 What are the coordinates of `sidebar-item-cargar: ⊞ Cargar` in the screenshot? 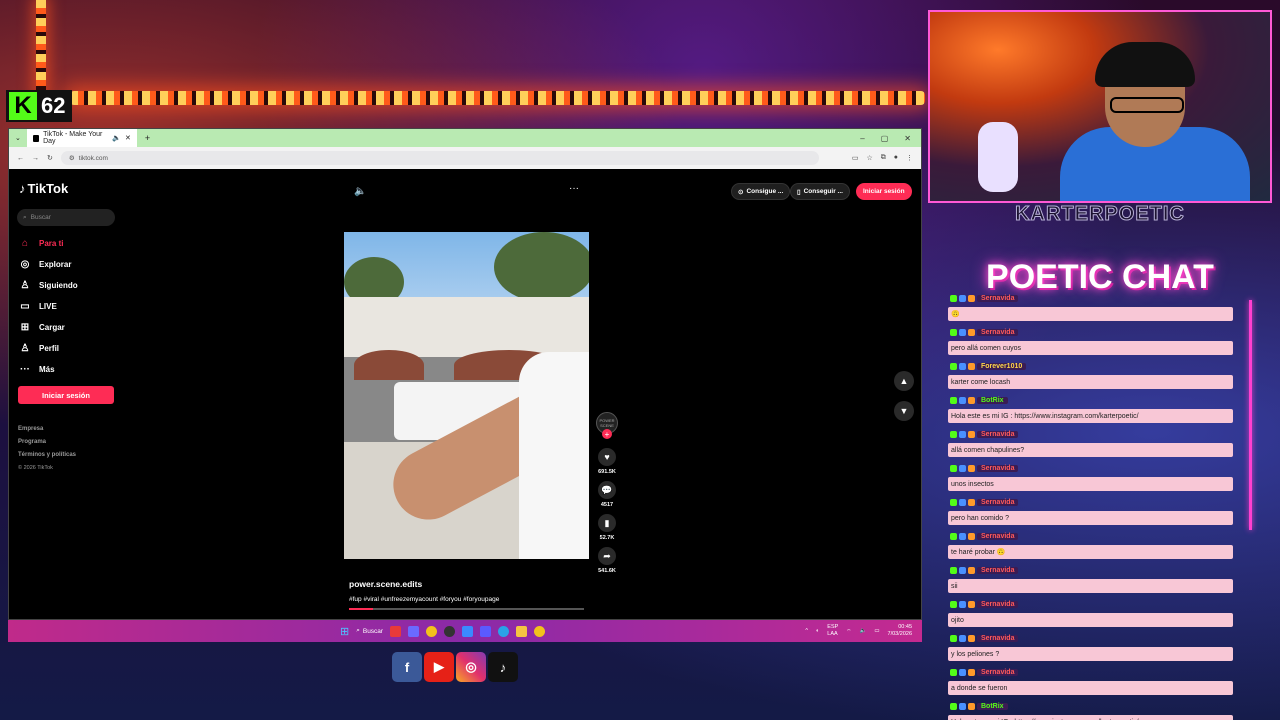 It's located at (74, 327).